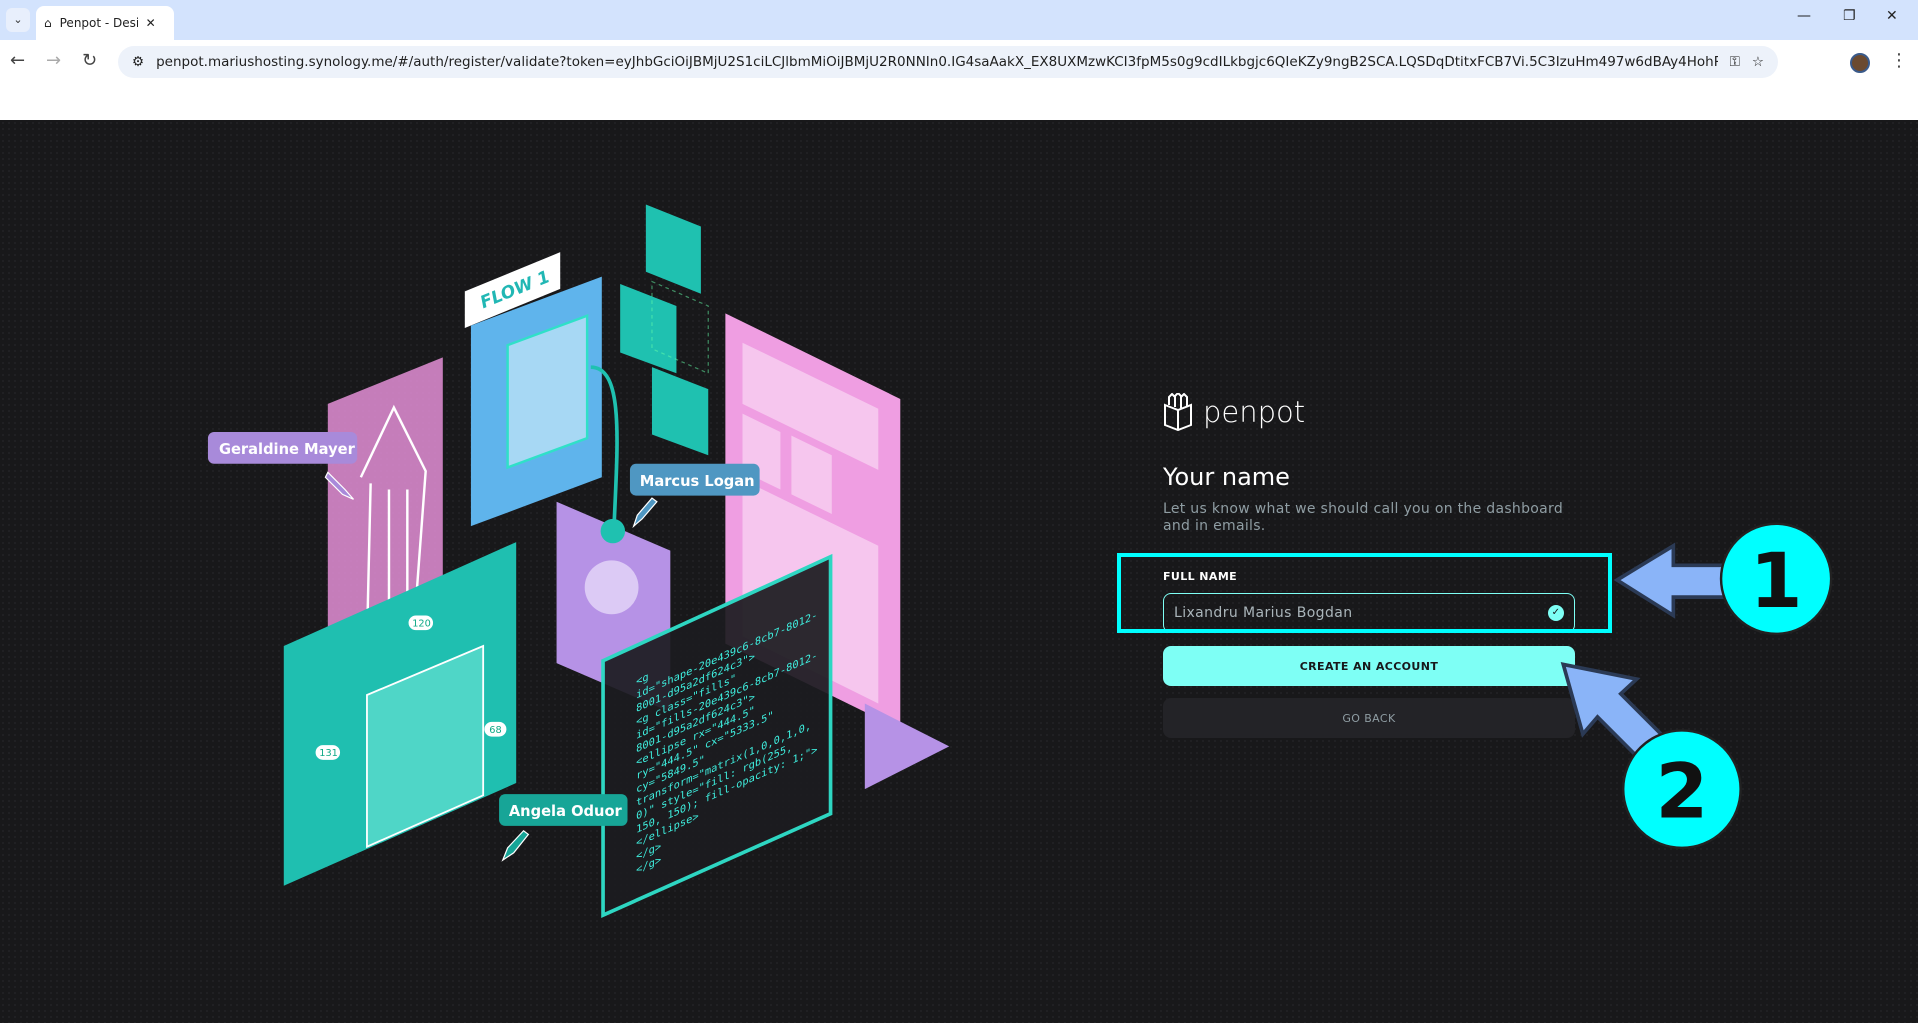 The width and height of the screenshot is (1918, 1023). I want to click on page-title: Your name, so click(1226, 477).